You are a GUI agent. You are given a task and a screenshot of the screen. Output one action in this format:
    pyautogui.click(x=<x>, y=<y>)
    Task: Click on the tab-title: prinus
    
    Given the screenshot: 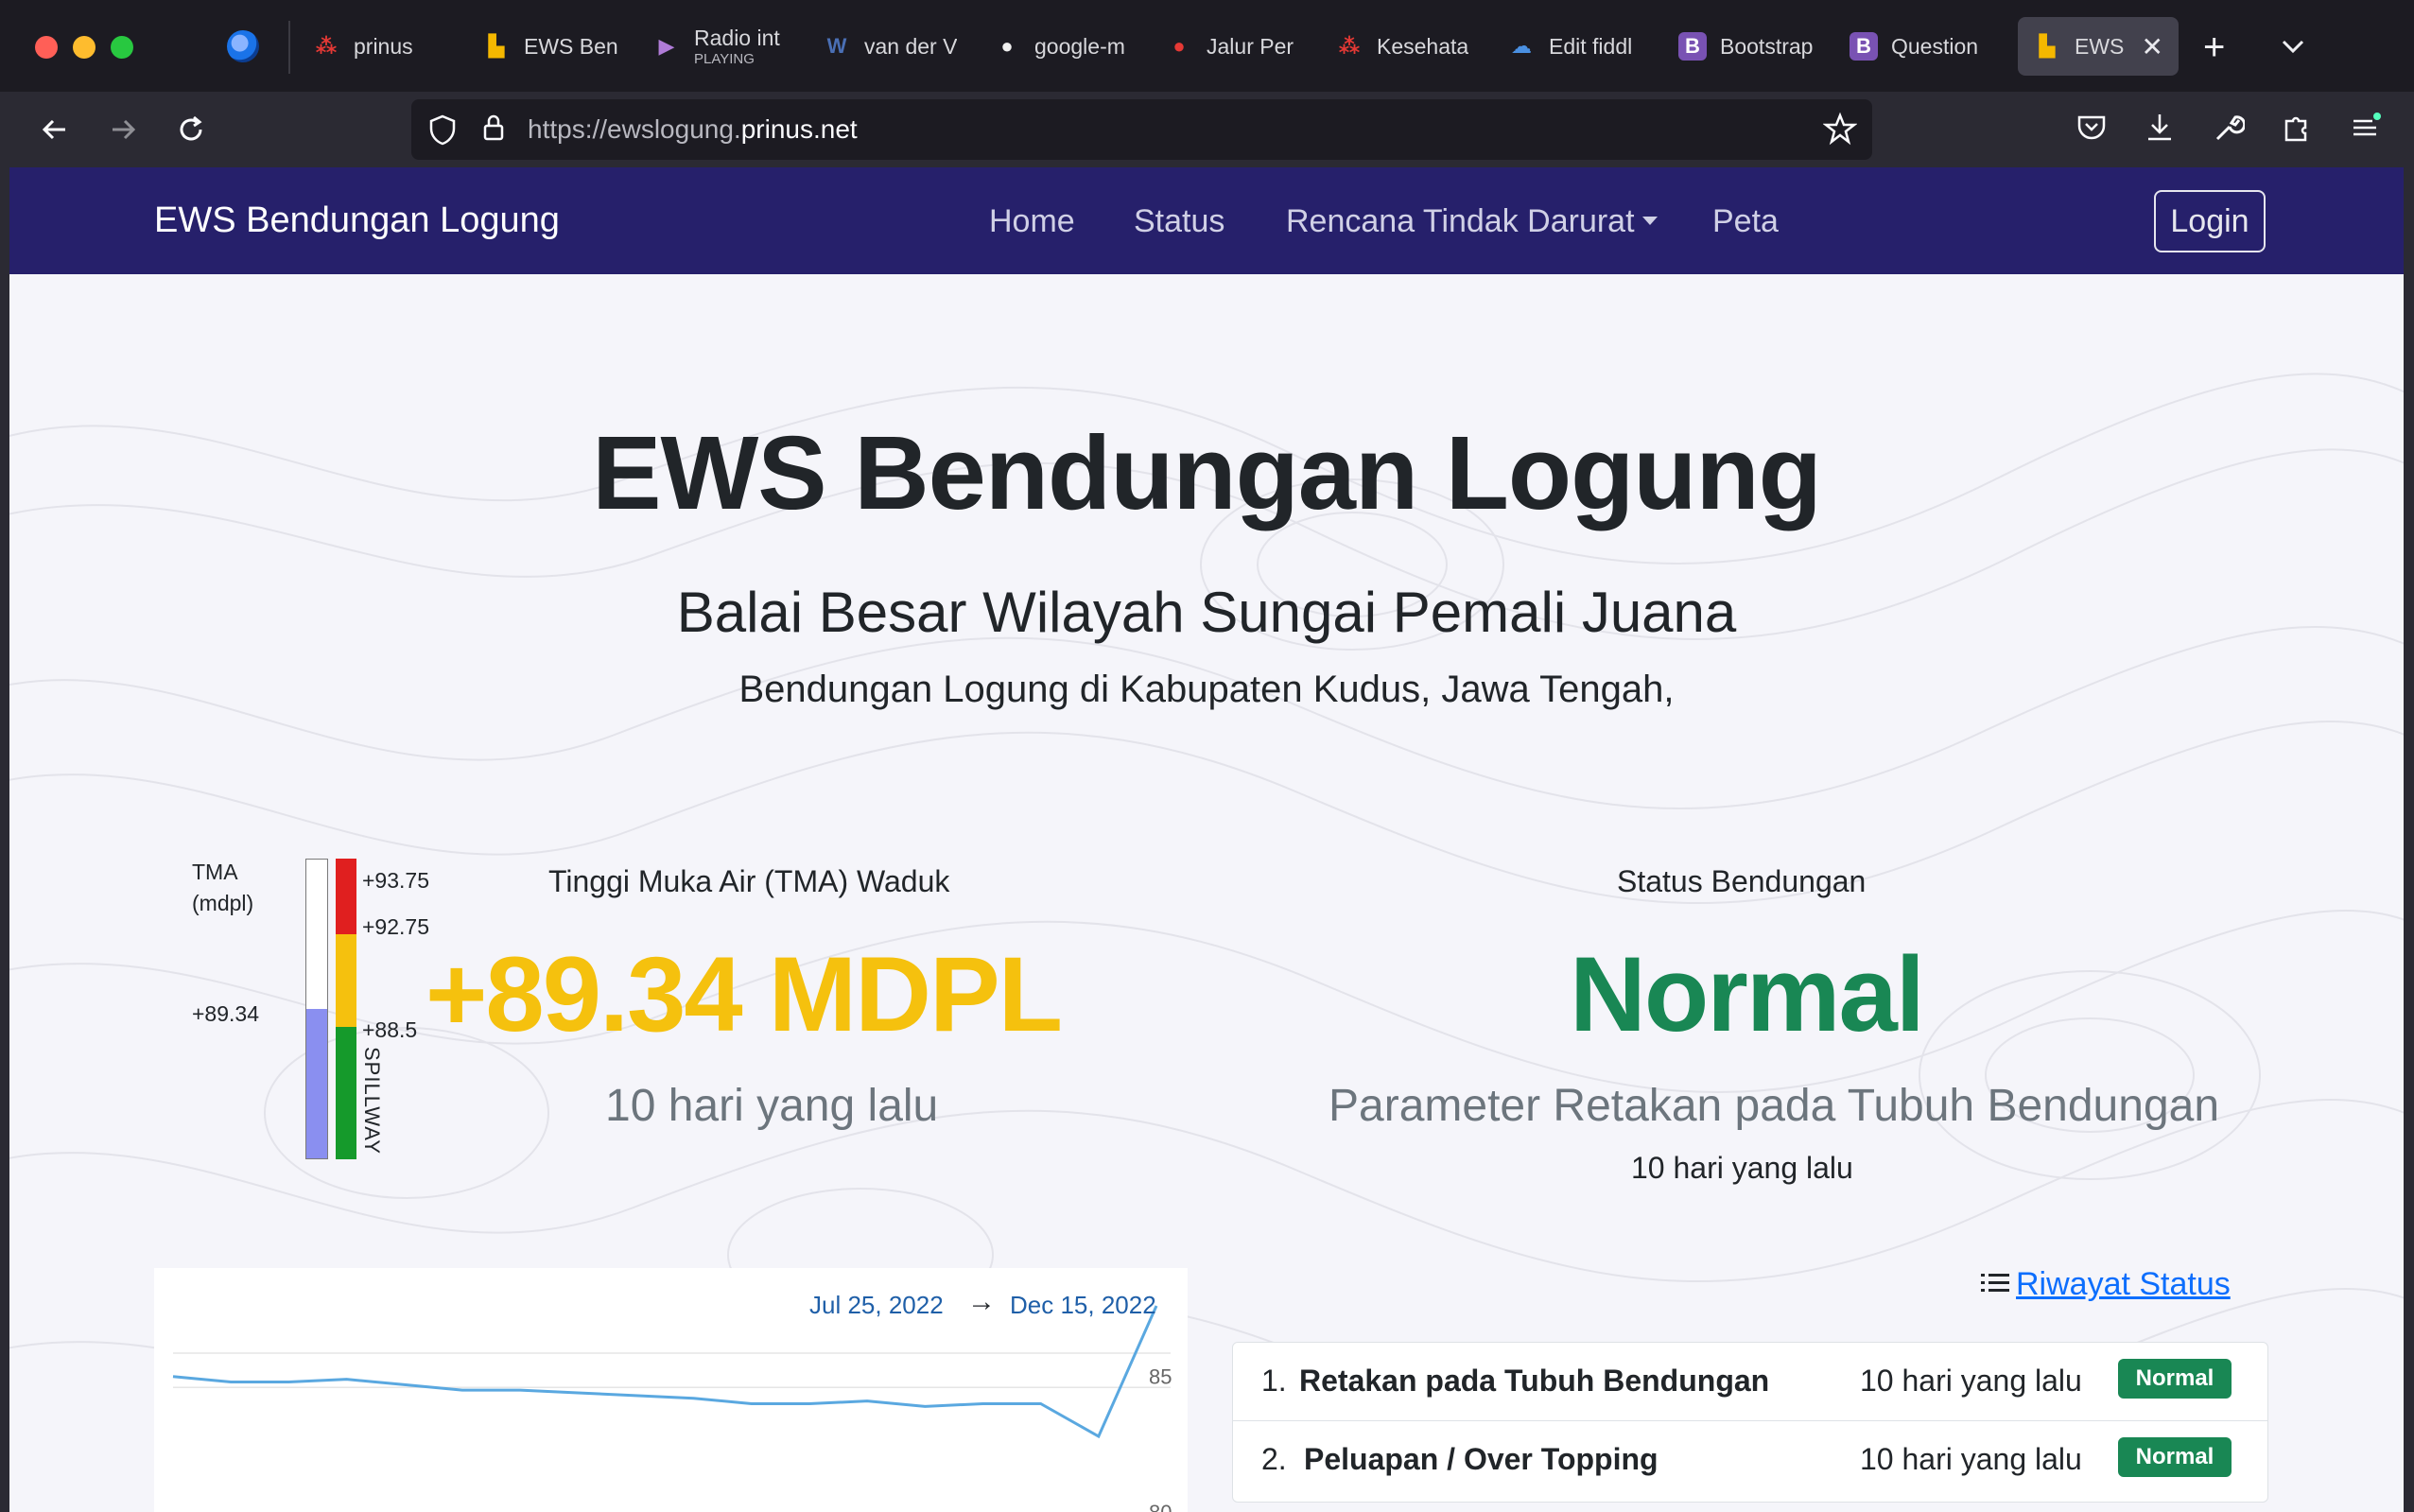 What is the action you would take?
    pyautogui.click(x=384, y=46)
    